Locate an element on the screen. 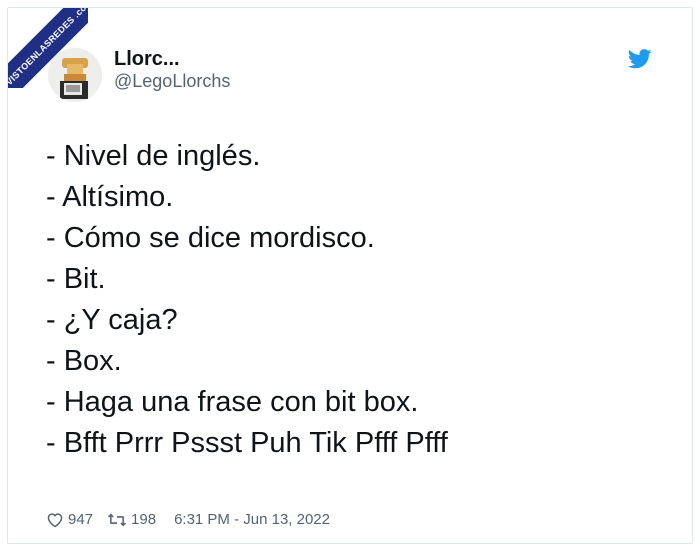 This screenshot has width=700, height=551. tweet-line: - Bit. is located at coordinates (76, 279).